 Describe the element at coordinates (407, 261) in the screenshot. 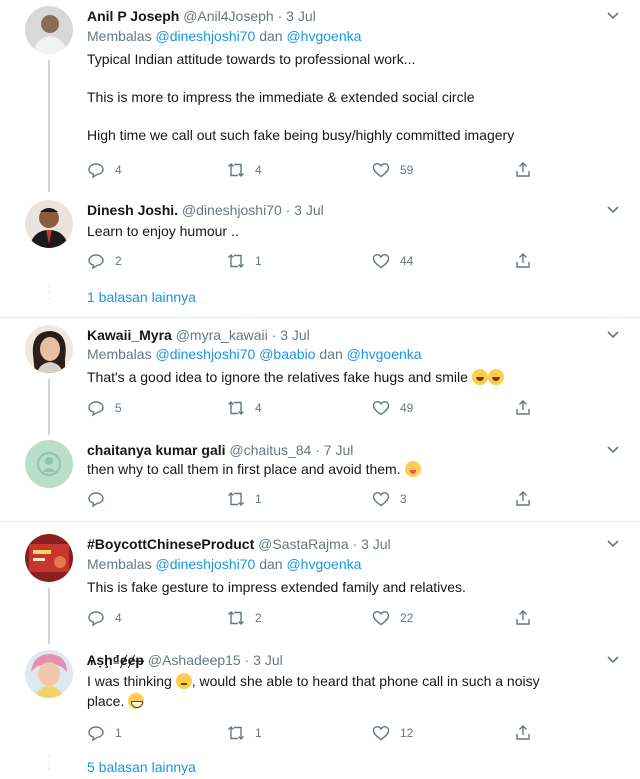

I see `like-count: 44` at that location.